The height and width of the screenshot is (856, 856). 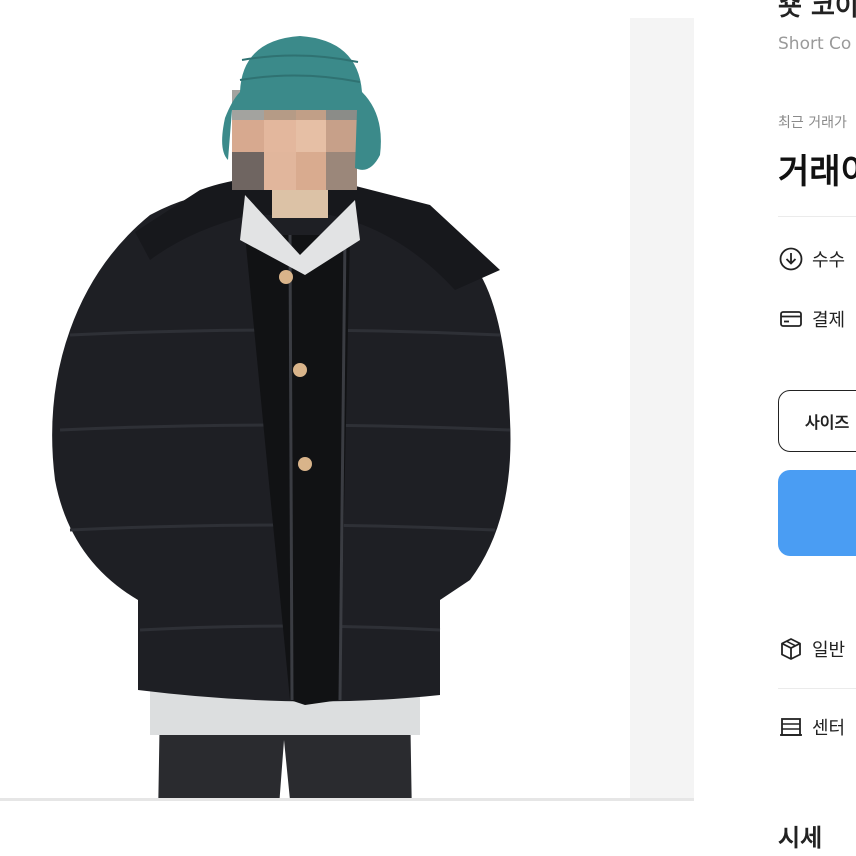 I want to click on product-subtitle: Short Co, so click(x=815, y=44).